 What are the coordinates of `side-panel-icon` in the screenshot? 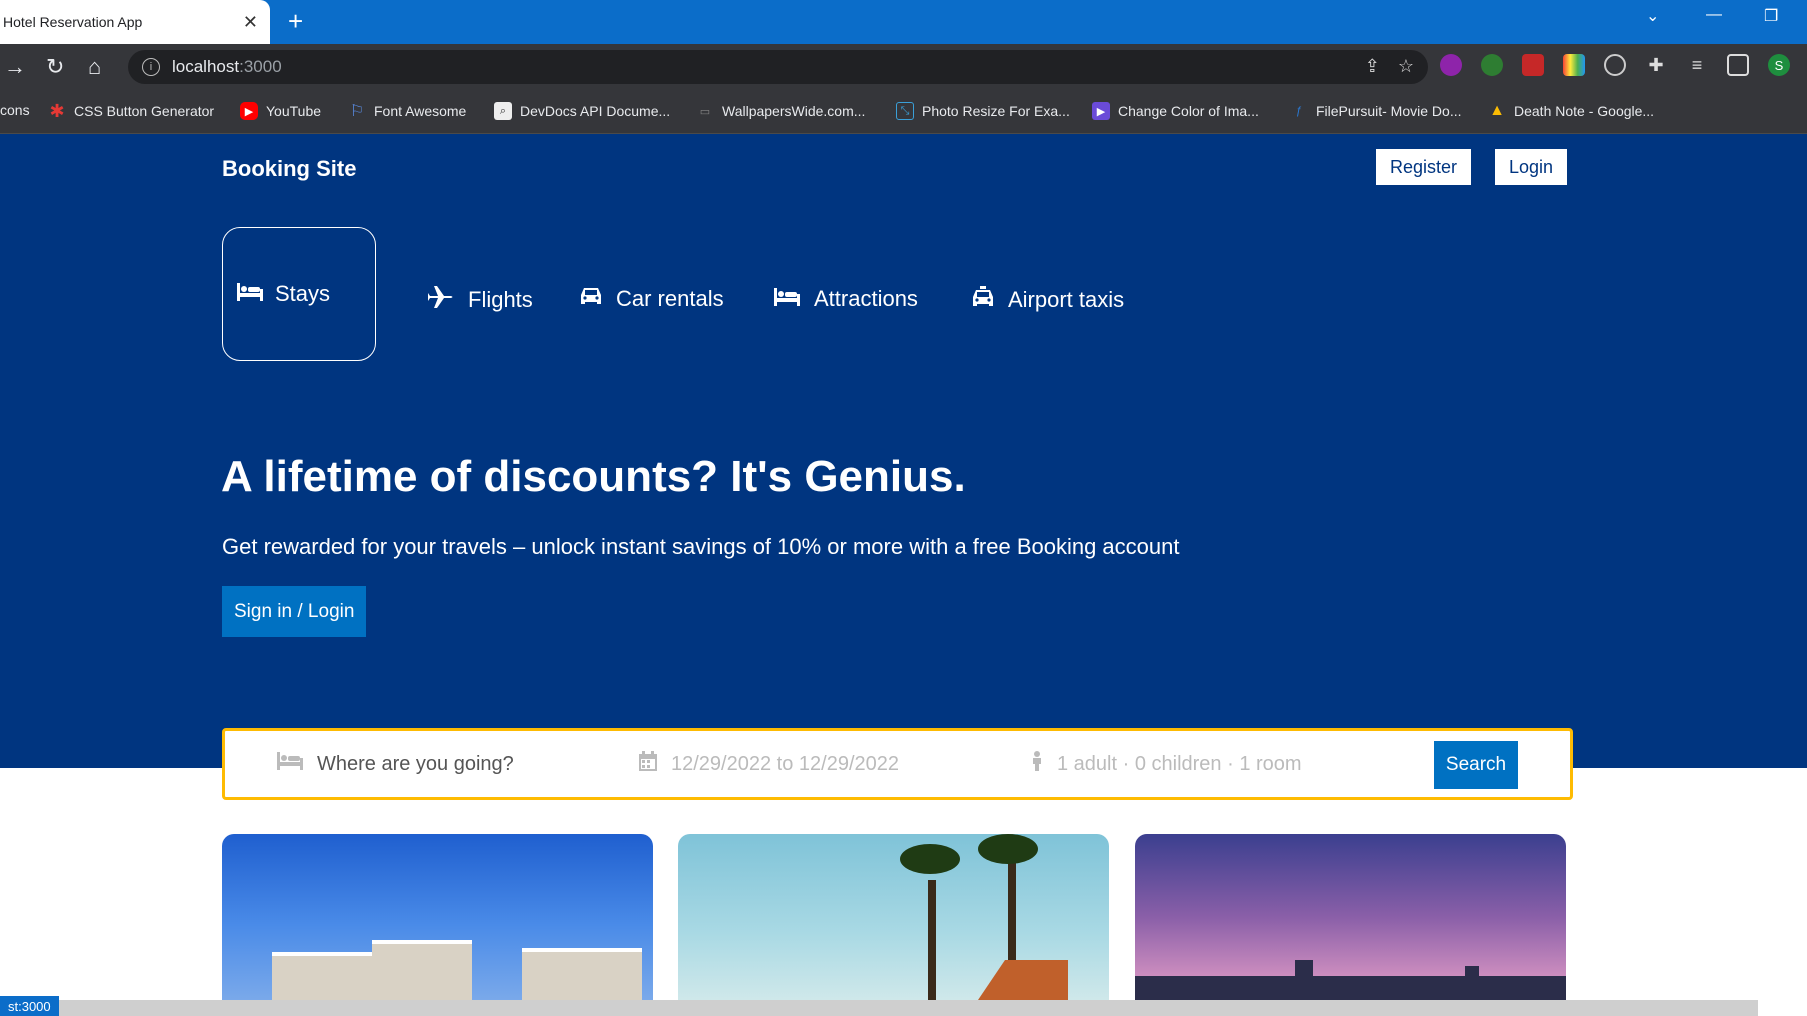 It's located at (1738, 65).